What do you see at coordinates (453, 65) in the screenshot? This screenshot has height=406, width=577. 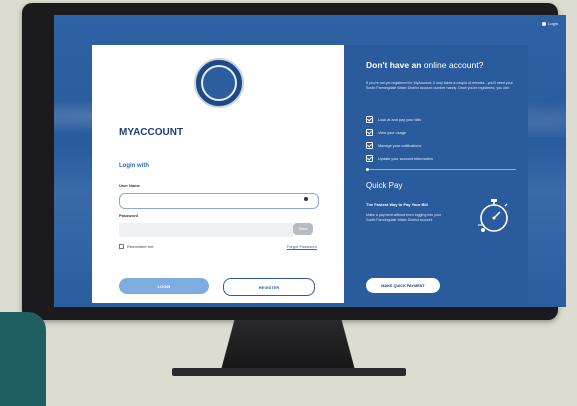 I see `signup-heading-rest: online account?` at bounding box center [453, 65].